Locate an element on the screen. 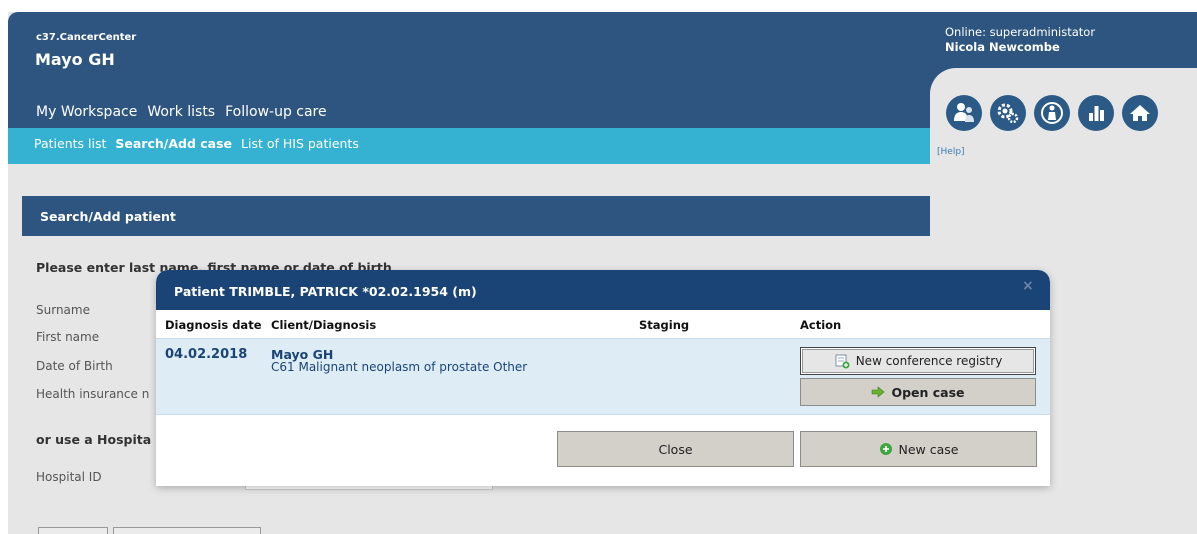  bar-chart-icon is located at coordinates (1096, 113).